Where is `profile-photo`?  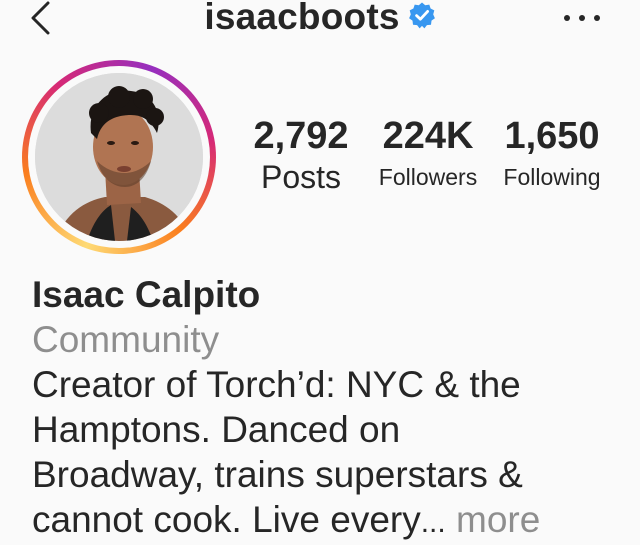 profile-photo is located at coordinates (119, 157).